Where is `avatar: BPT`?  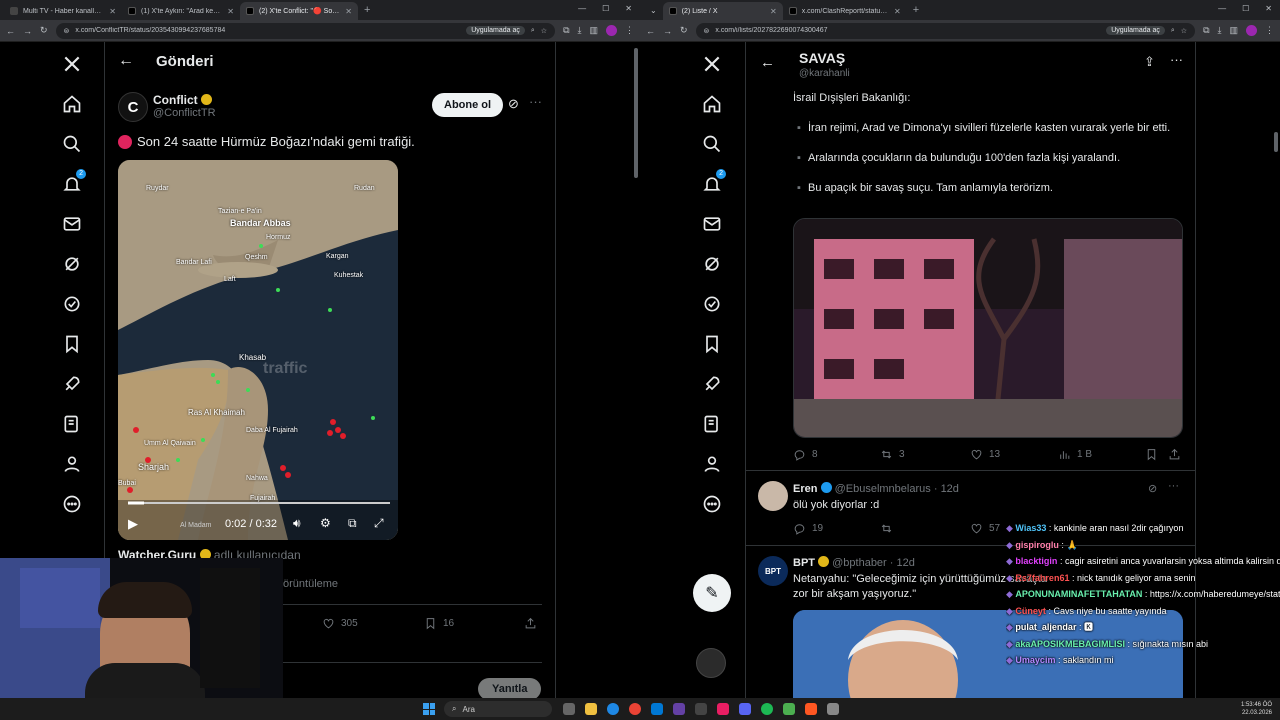
avatar: BPT is located at coordinates (773, 571).